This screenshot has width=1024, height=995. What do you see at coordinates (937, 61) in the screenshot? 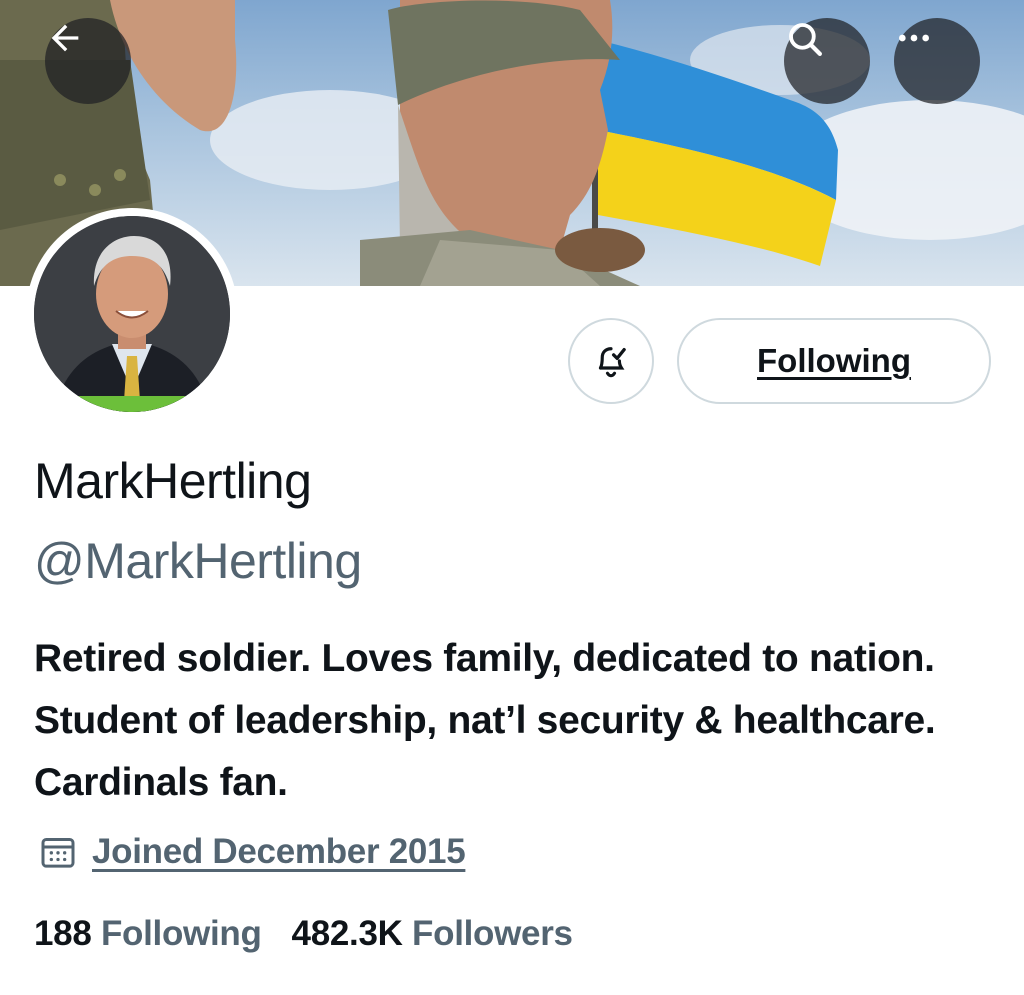
I see `more-options-button` at bounding box center [937, 61].